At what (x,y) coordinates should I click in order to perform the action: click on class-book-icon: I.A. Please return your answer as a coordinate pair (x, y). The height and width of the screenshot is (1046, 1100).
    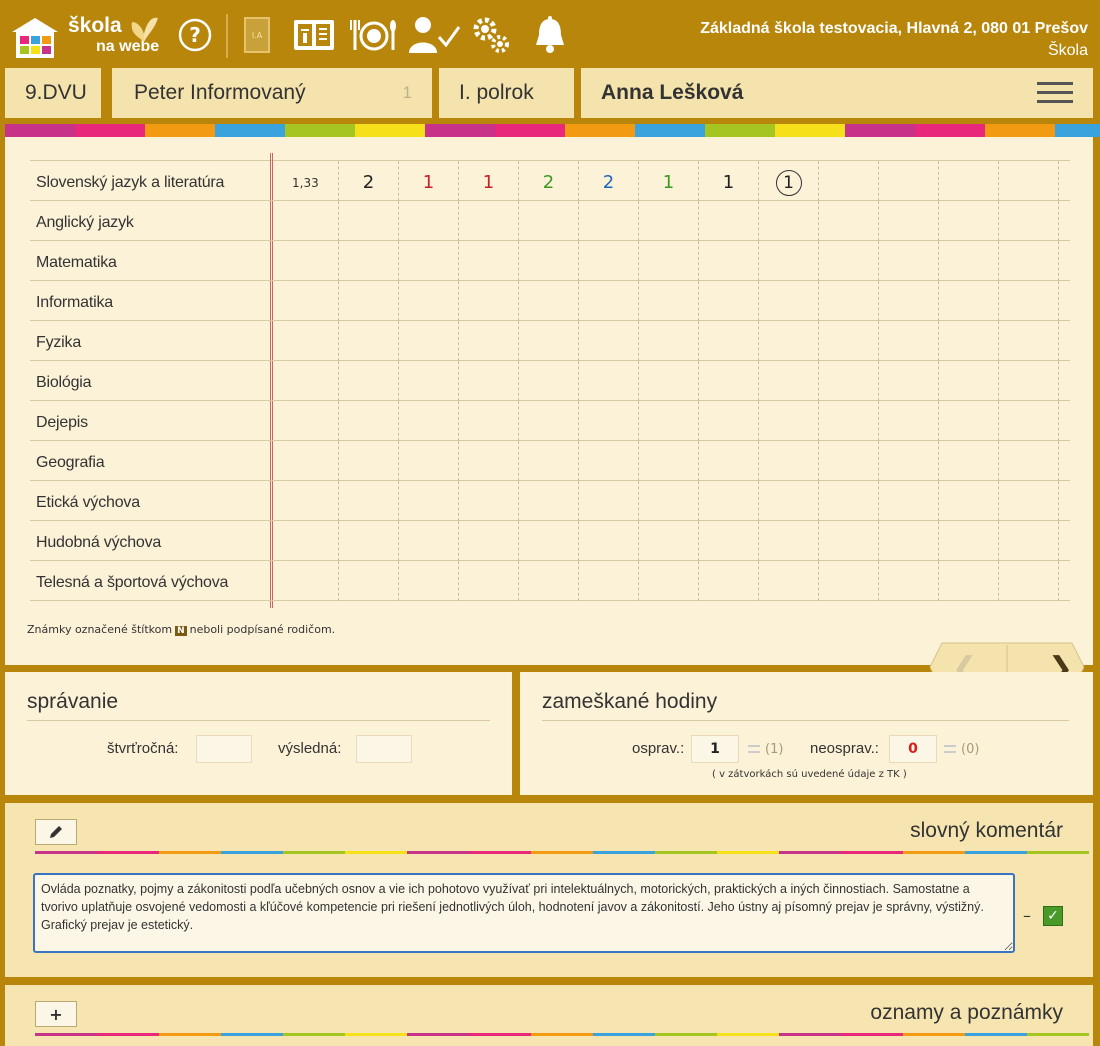
    Looking at the image, I should click on (257, 35).